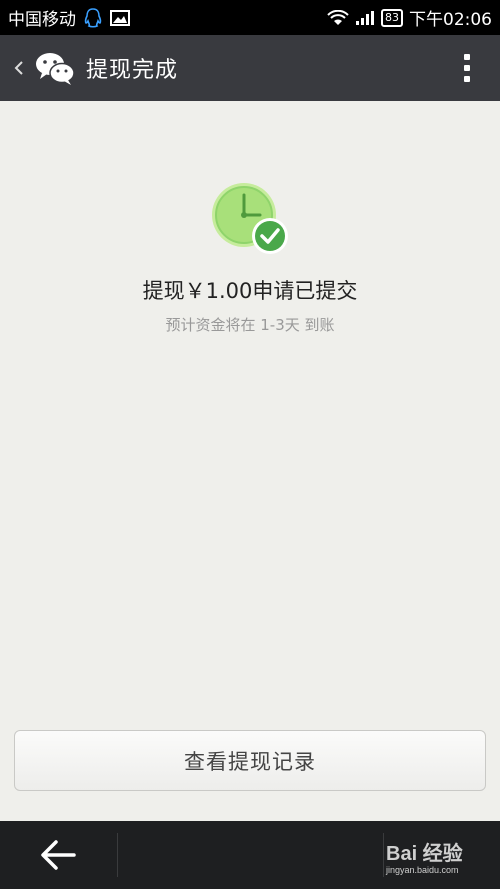  Describe the element at coordinates (392, 17) in the screenshot. I see `battery-indicator: 83` at that location.